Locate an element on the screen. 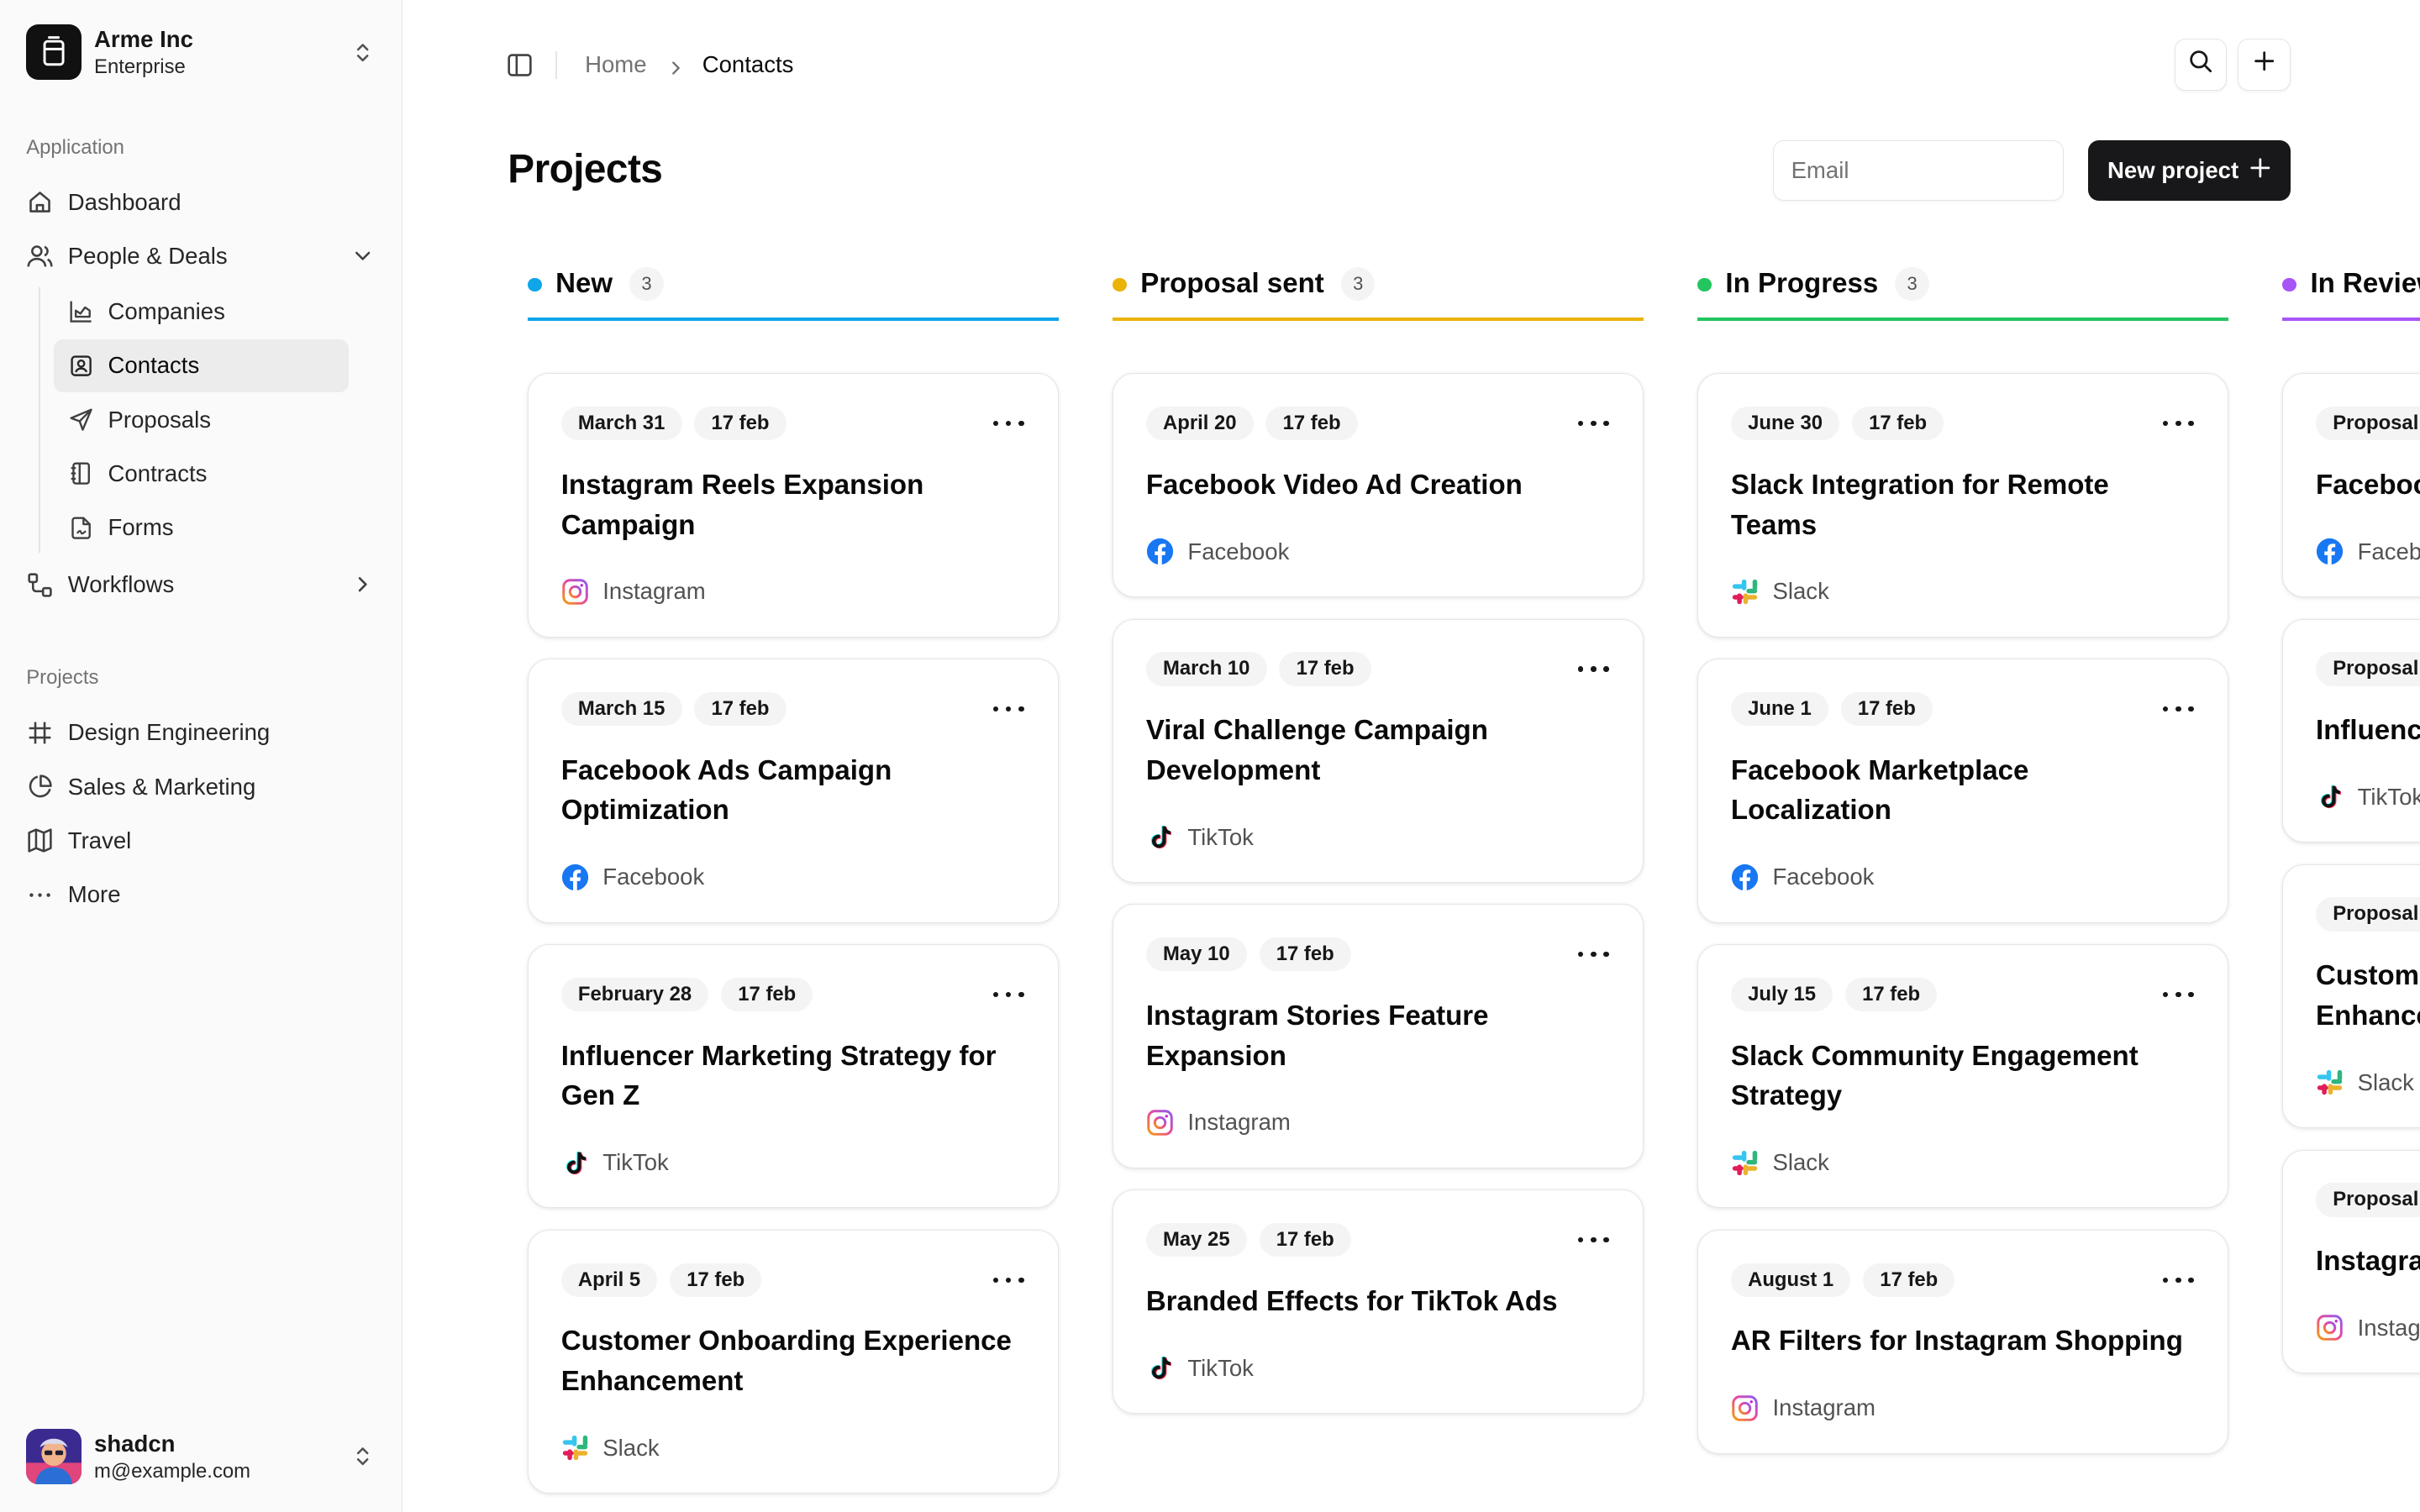  column-title: New is located at coordinates (584, 283).